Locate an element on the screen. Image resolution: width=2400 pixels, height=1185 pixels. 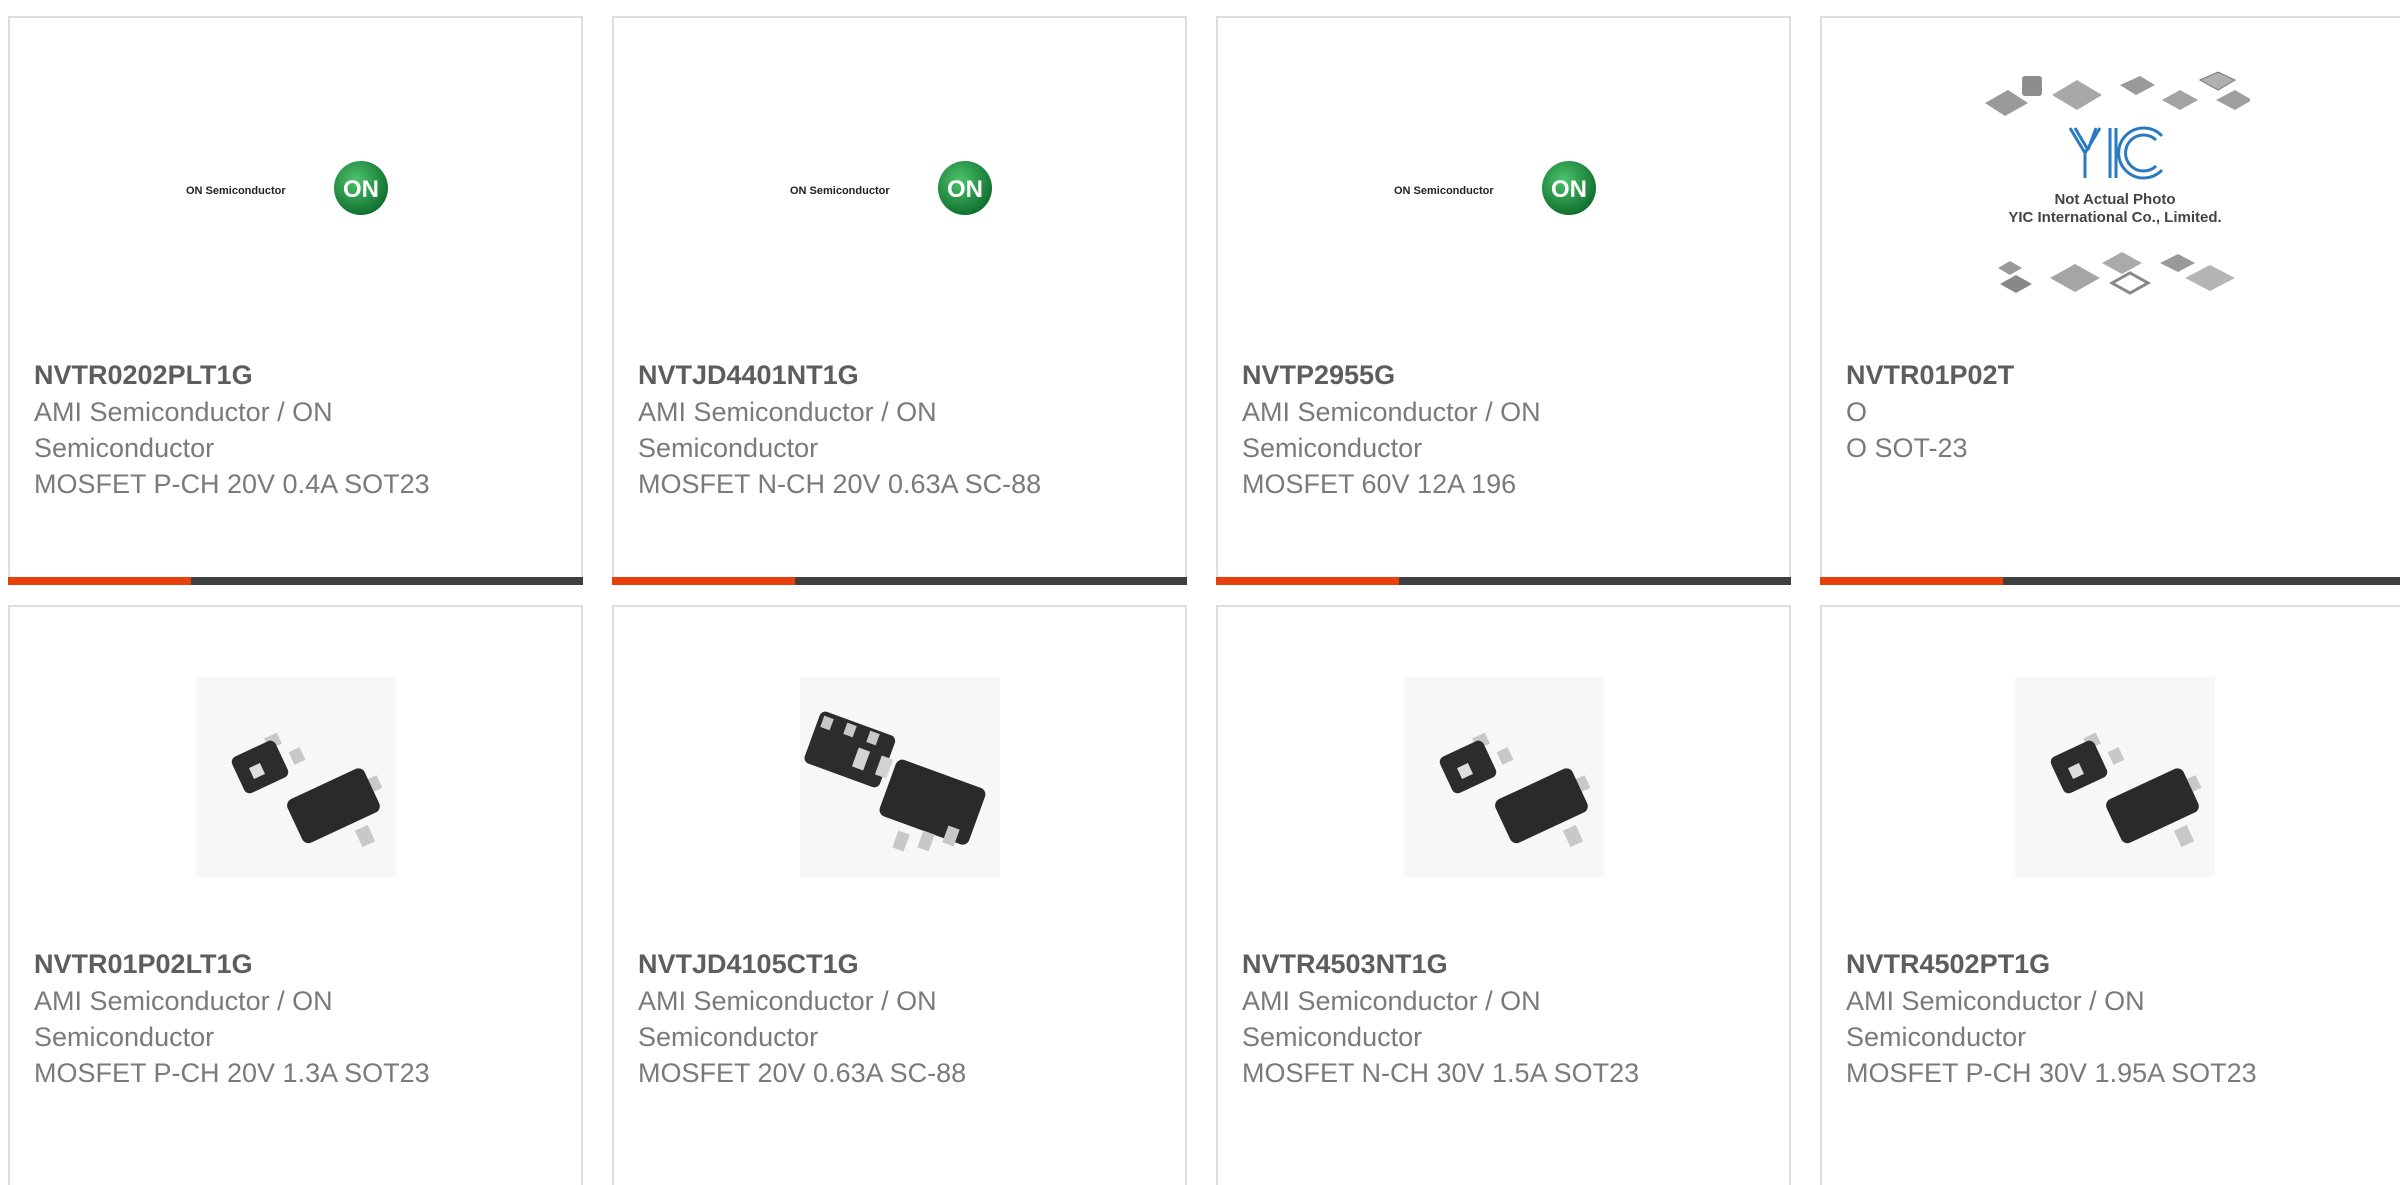
sc88-package-icon is located at coordinates (899, 777).